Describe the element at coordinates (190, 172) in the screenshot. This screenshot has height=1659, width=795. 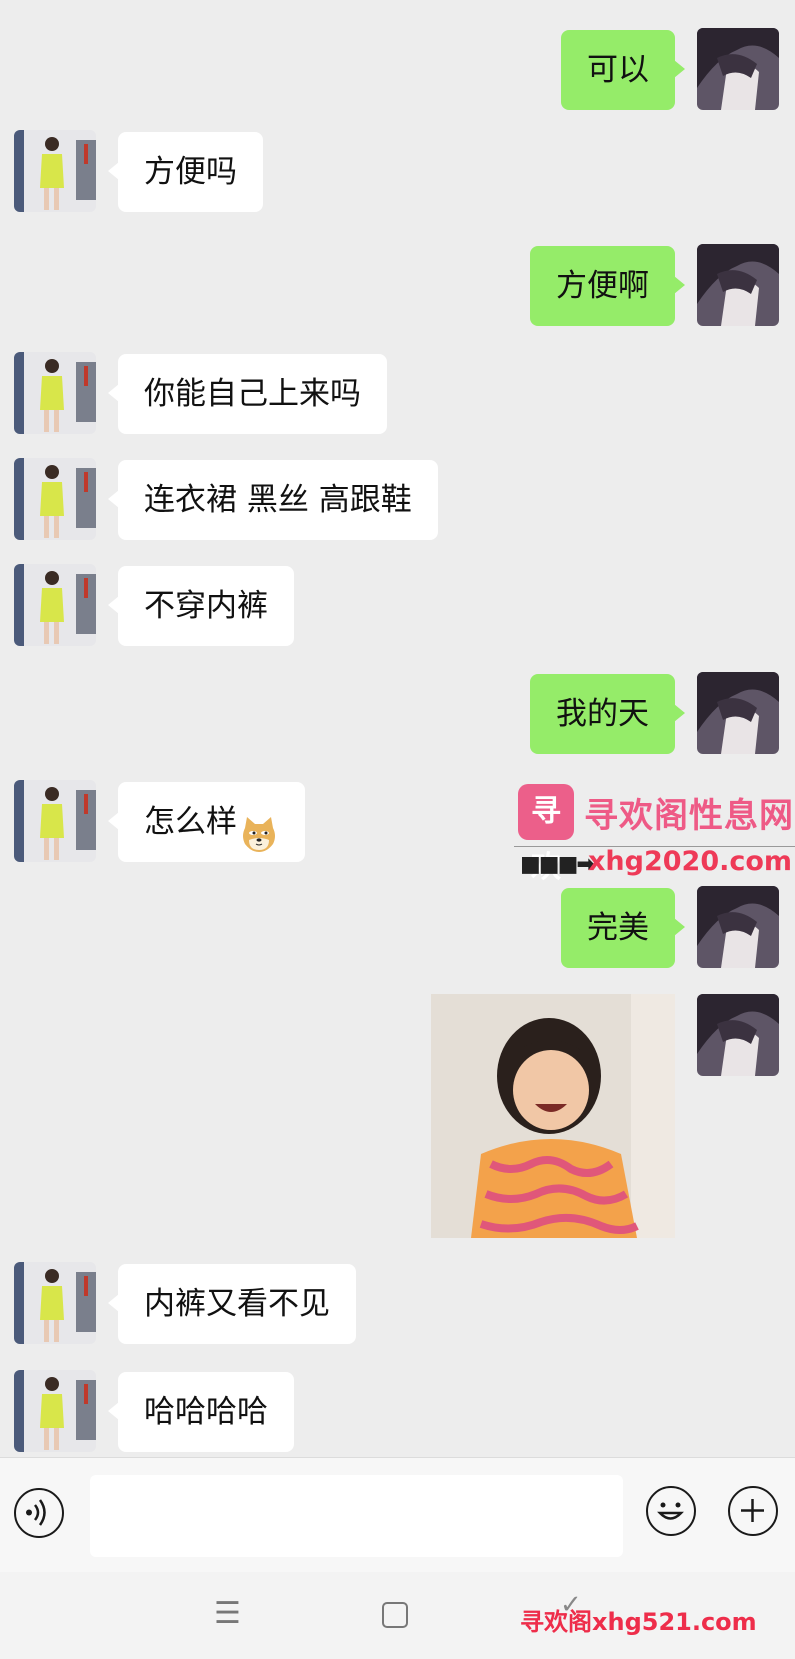
I see `message-text: 方便吗` at that location.